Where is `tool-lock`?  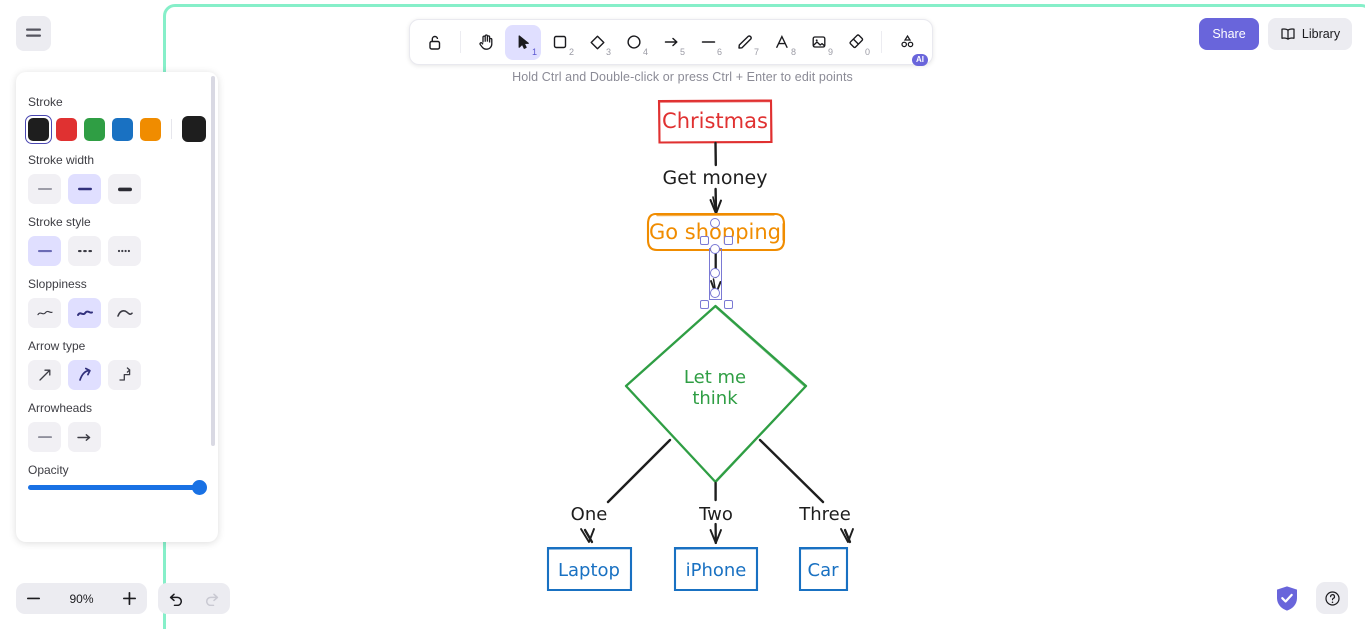 tool-lock is located at coordinates (435, 42).